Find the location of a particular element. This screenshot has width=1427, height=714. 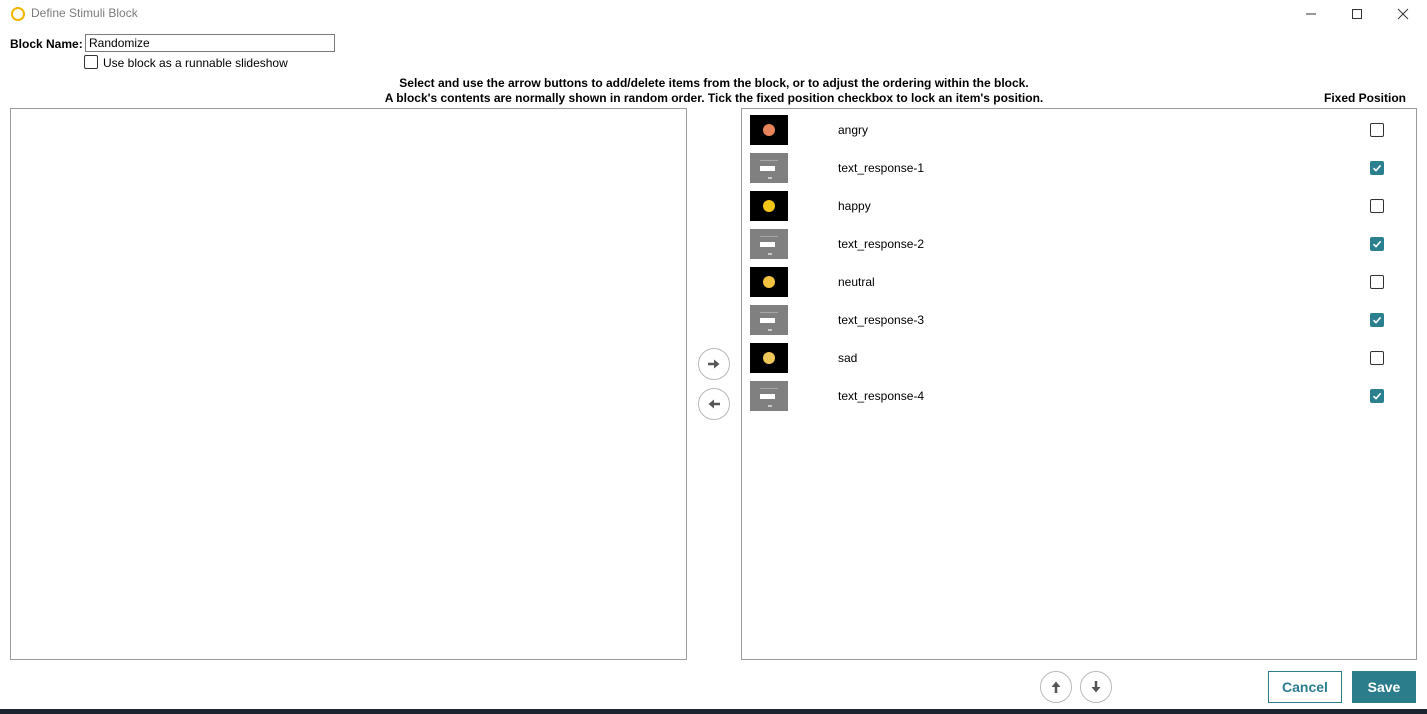

remove-from-block-button is located at coordinates (714, 404).